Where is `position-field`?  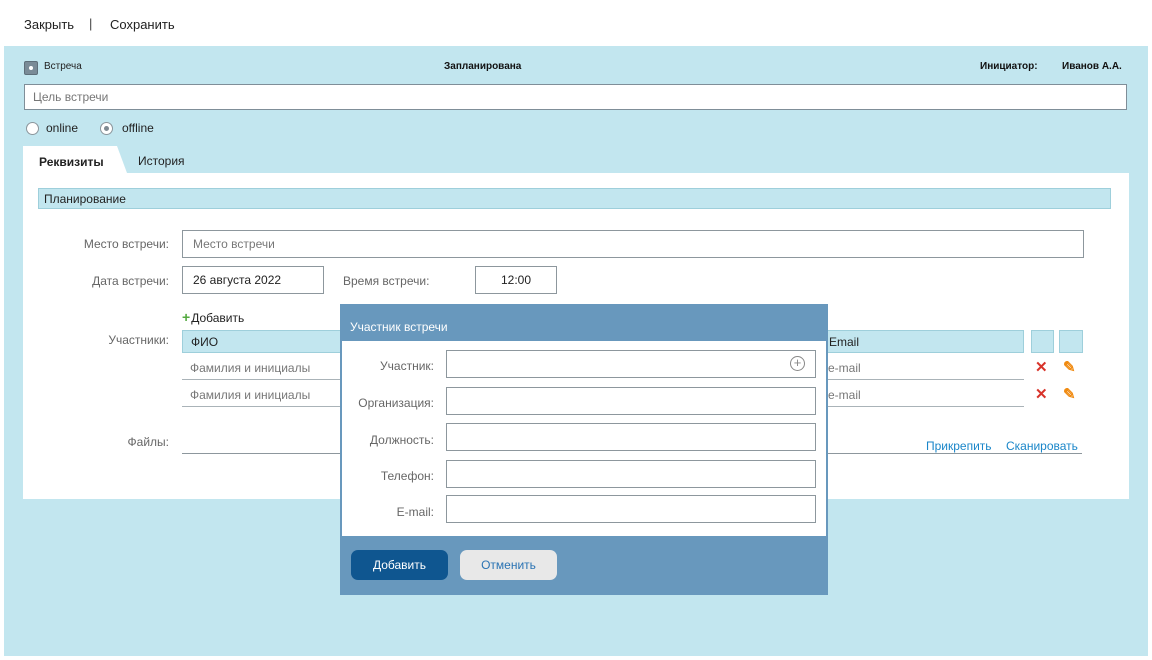 position-field is located at coordinates (631, 437).